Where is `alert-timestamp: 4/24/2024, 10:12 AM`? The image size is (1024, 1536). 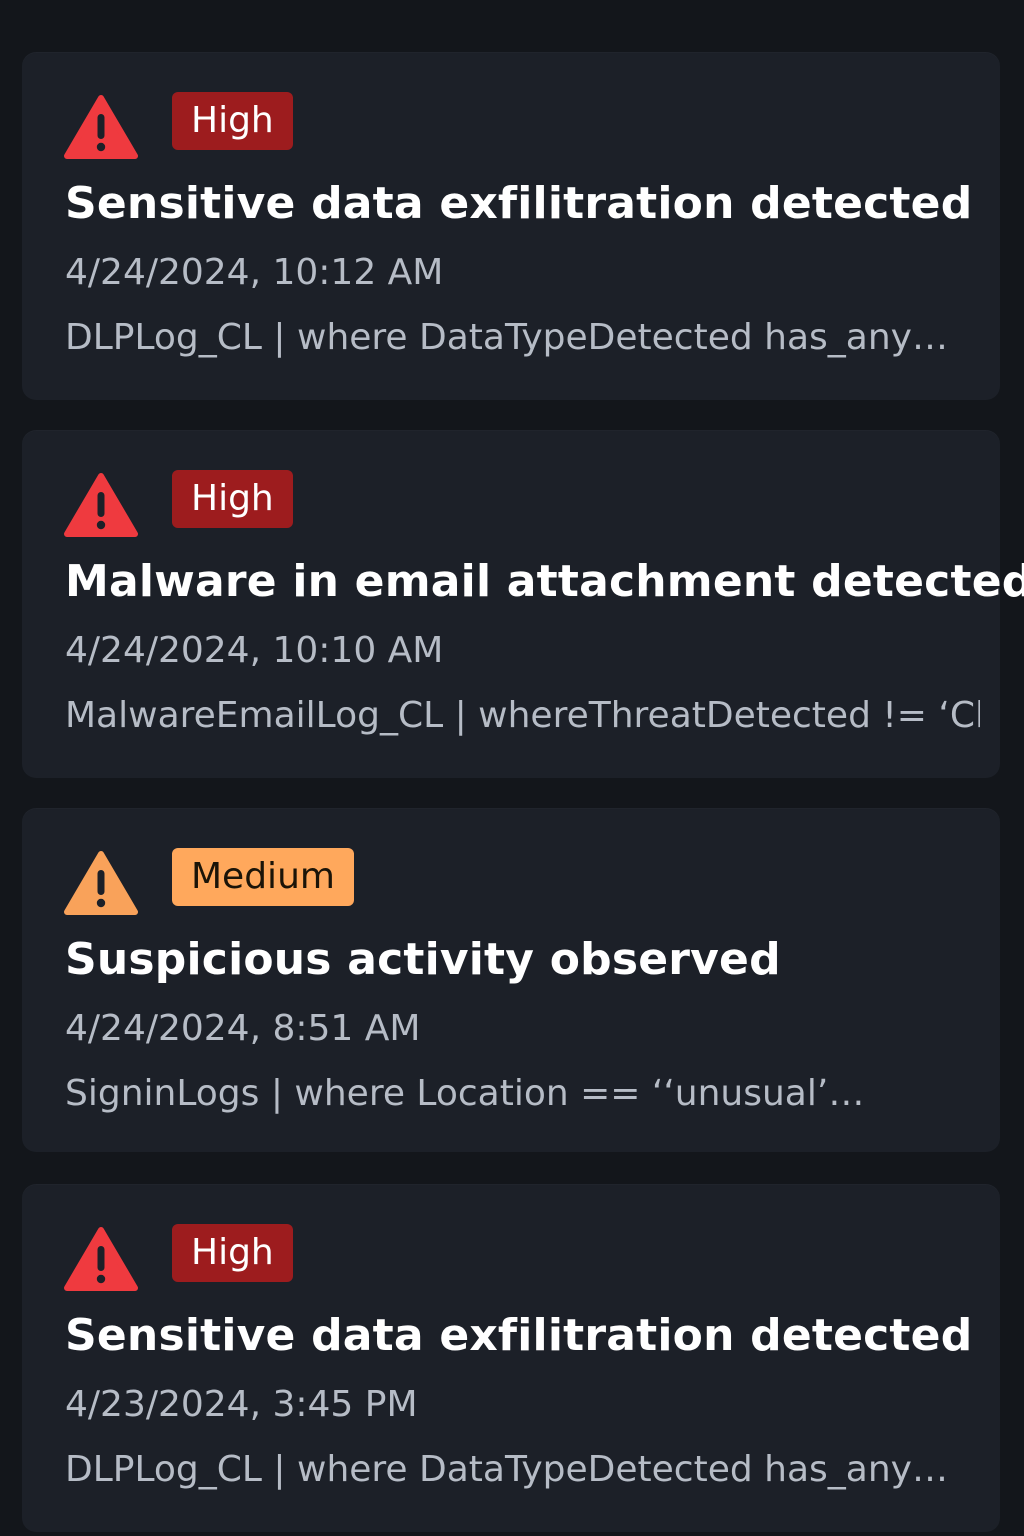 alert-timestamp: 4/24/2024, 10:12 AM is located at coordinates (254, 272).